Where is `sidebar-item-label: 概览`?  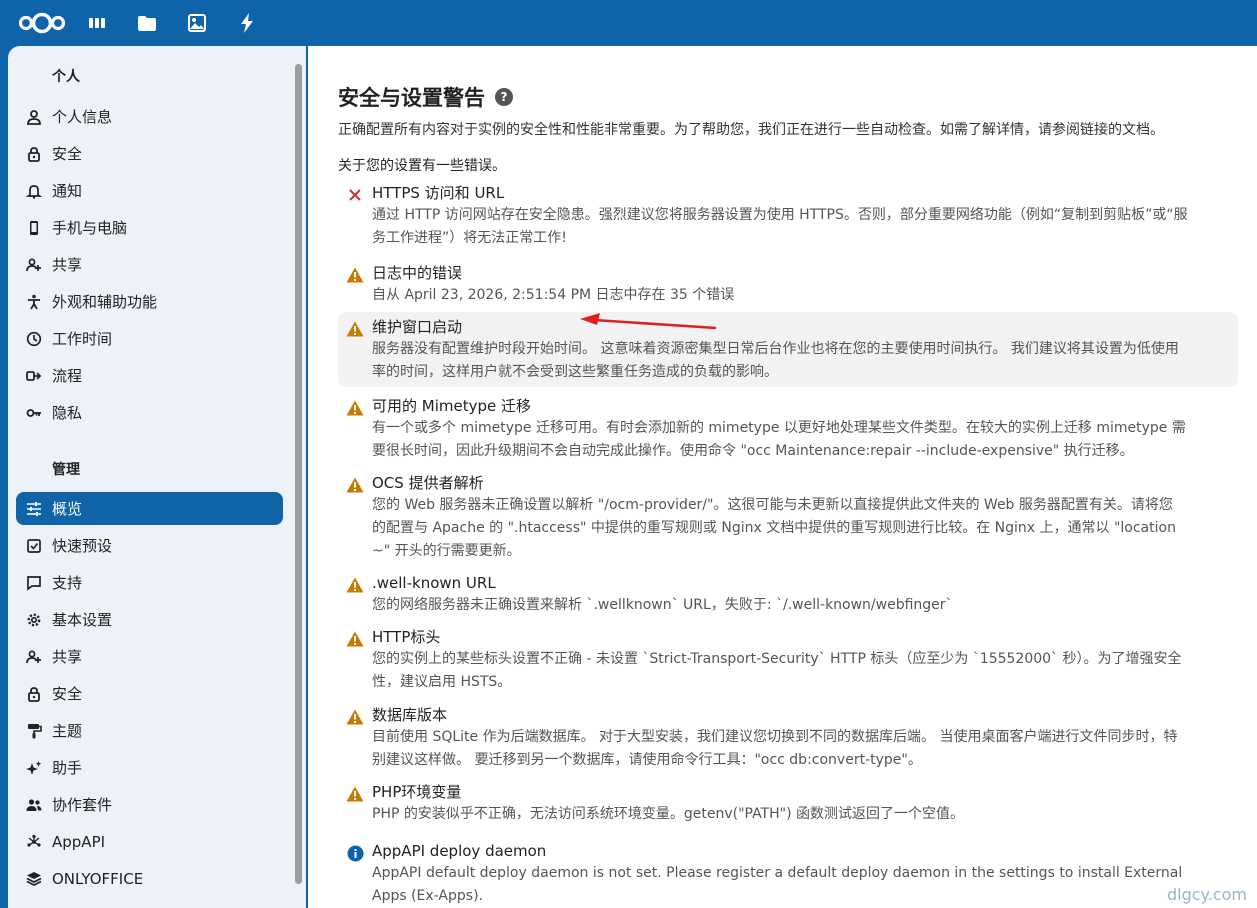 sidebar-item-label: 概览 is located at coordinates (67, 509).